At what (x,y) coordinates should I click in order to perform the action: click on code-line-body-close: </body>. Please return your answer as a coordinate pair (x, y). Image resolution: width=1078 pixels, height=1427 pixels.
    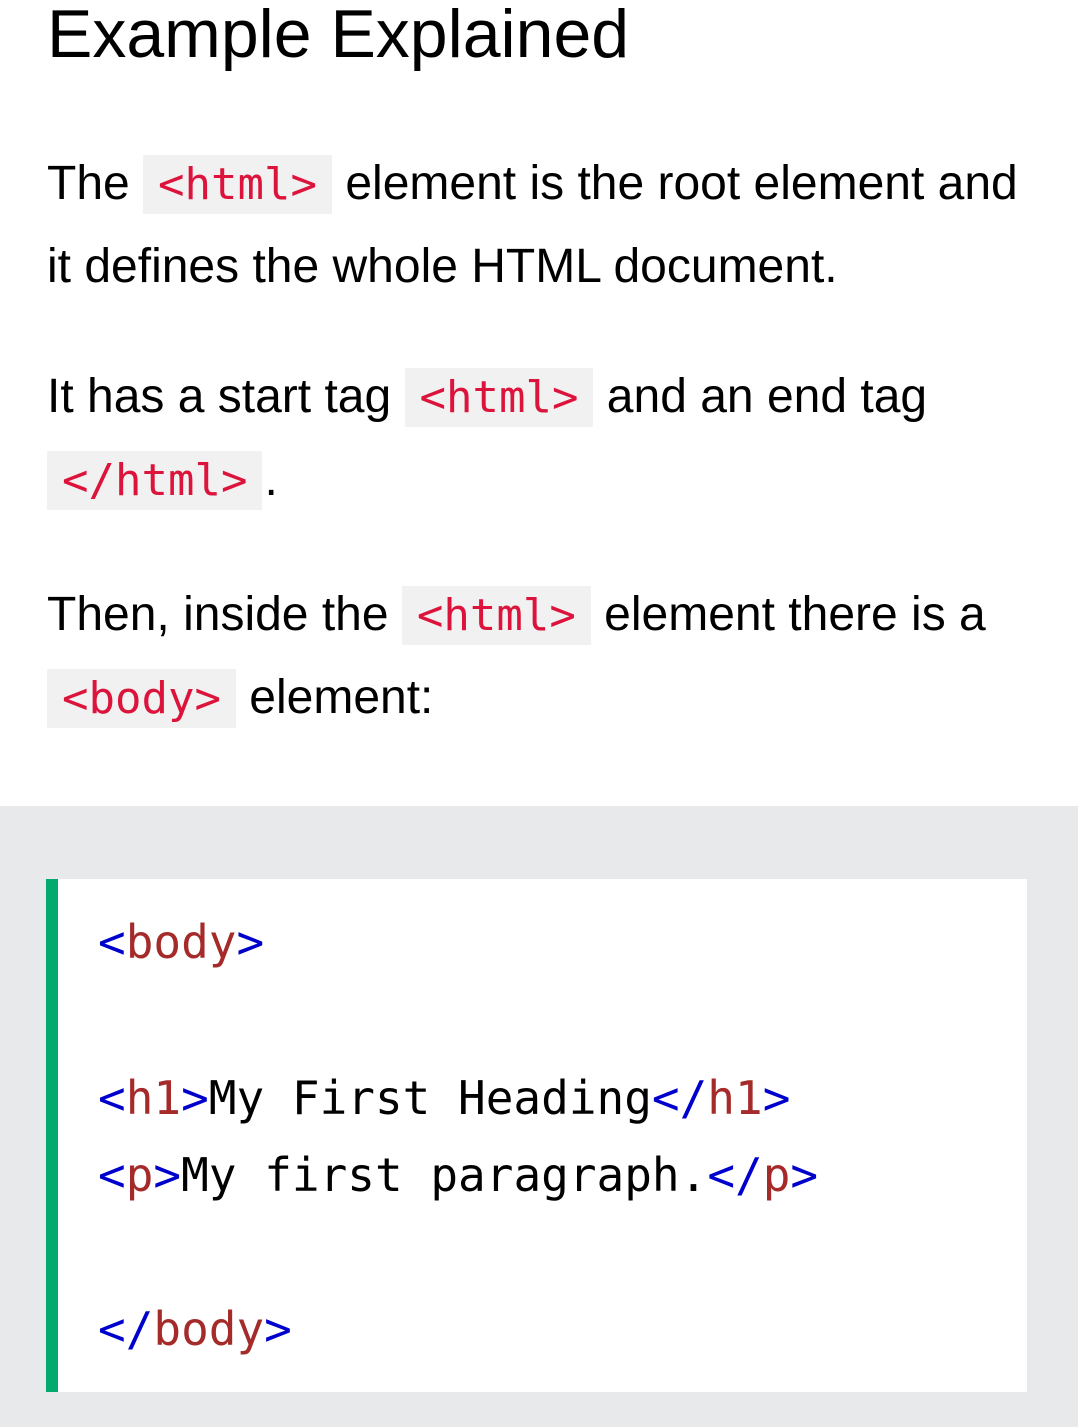
    Looking at the image, I should click on (195, 1329).